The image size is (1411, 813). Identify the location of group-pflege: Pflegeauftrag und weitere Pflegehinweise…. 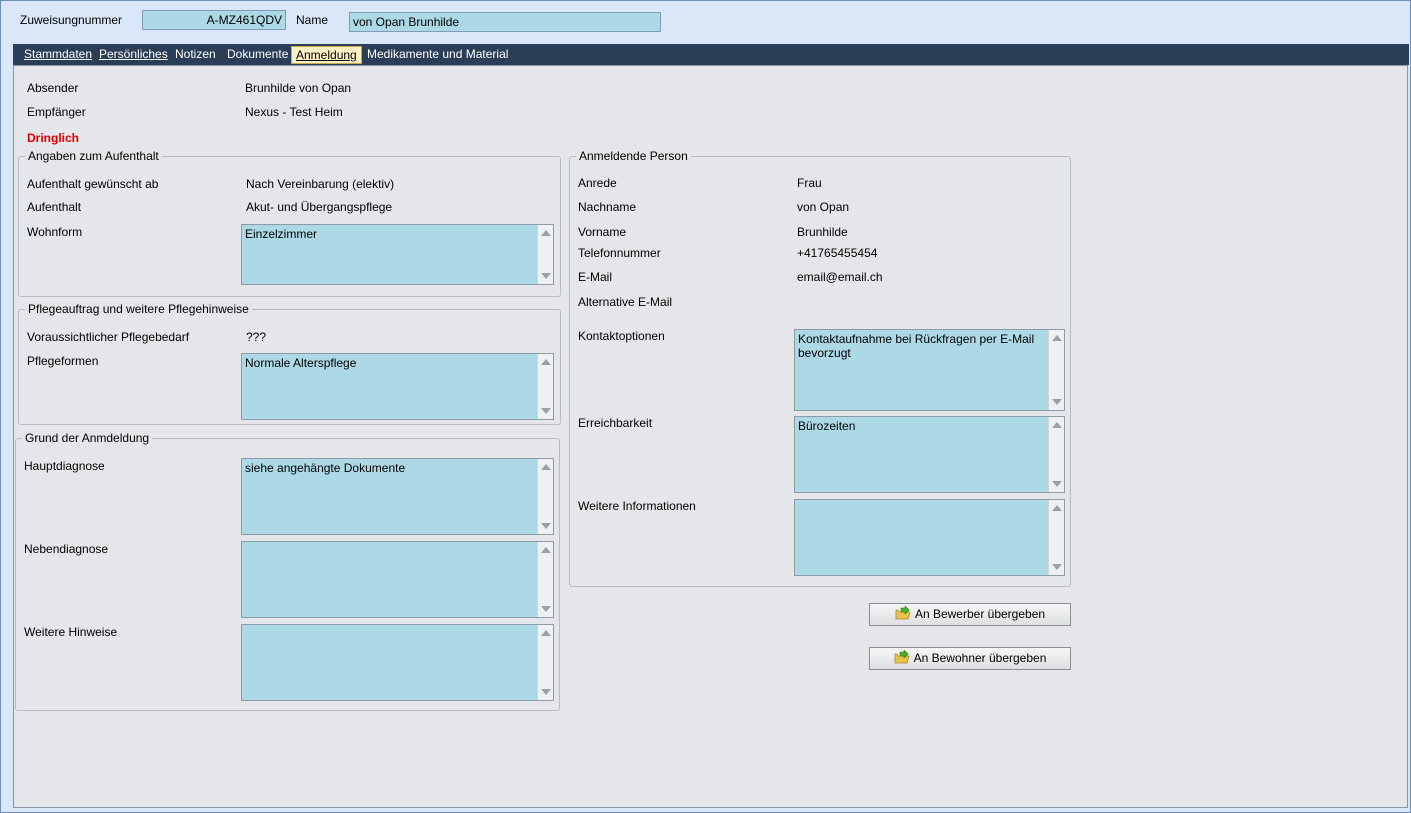
(289, 363).